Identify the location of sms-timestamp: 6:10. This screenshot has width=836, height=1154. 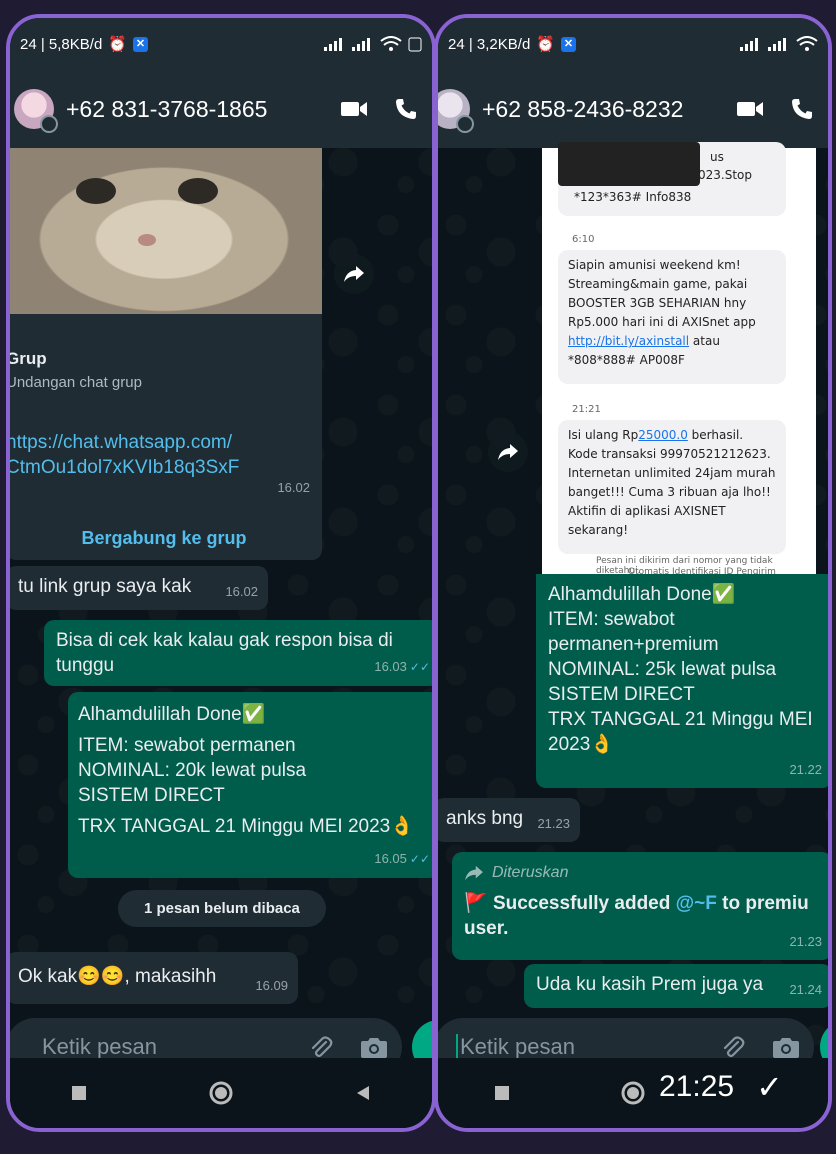
(583, 239).